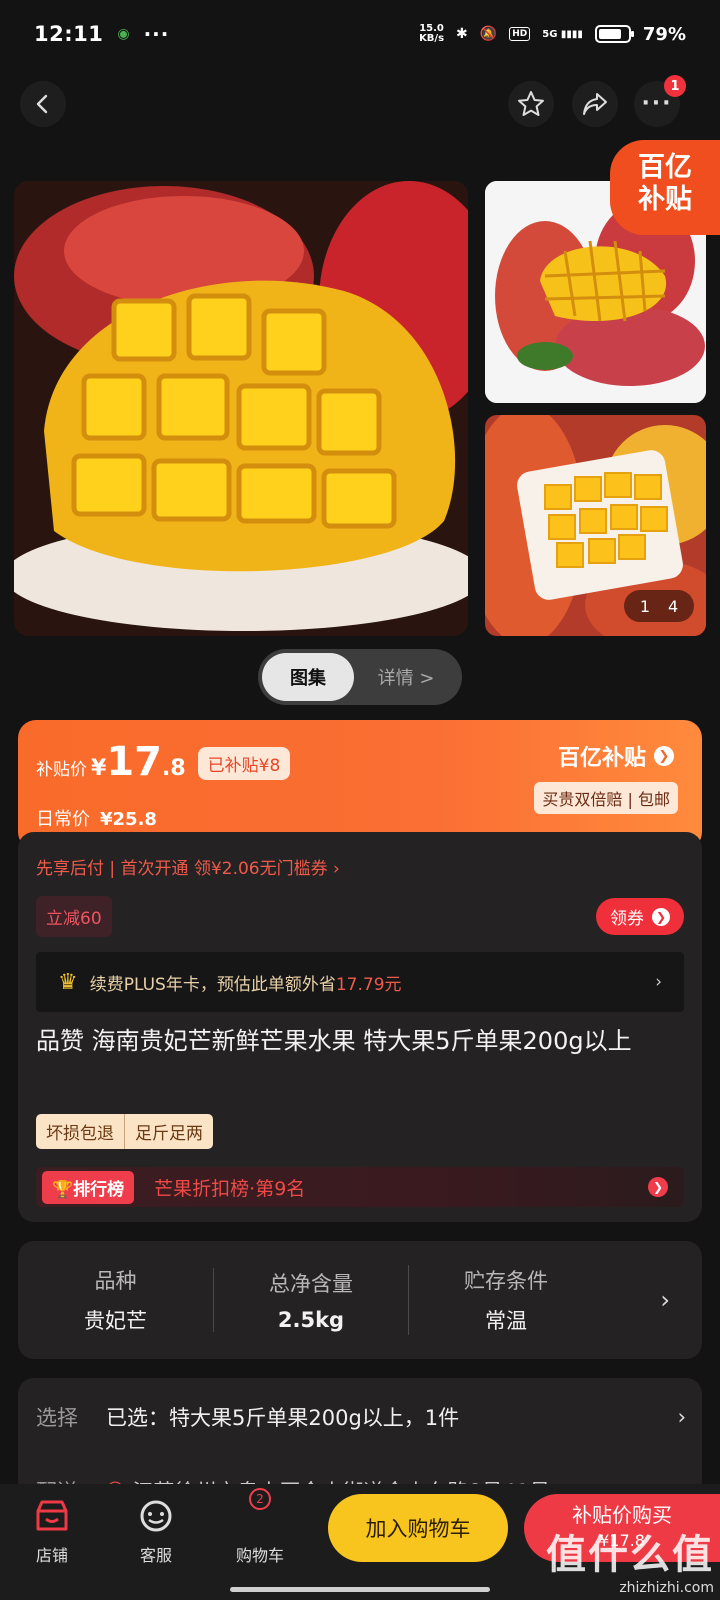 This screenshot has height=1600, width=720. What do you see at coordinates (675, 86) in the screenshot?
I see `more-badge: 1` at bounding box center [675, 86].